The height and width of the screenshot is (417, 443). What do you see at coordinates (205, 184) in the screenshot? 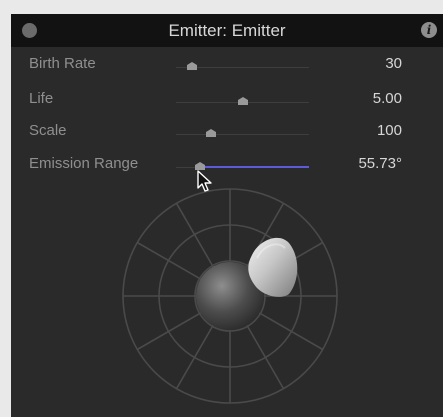
I see `mouse-pointer-icon` at bounding box center [205, 184].